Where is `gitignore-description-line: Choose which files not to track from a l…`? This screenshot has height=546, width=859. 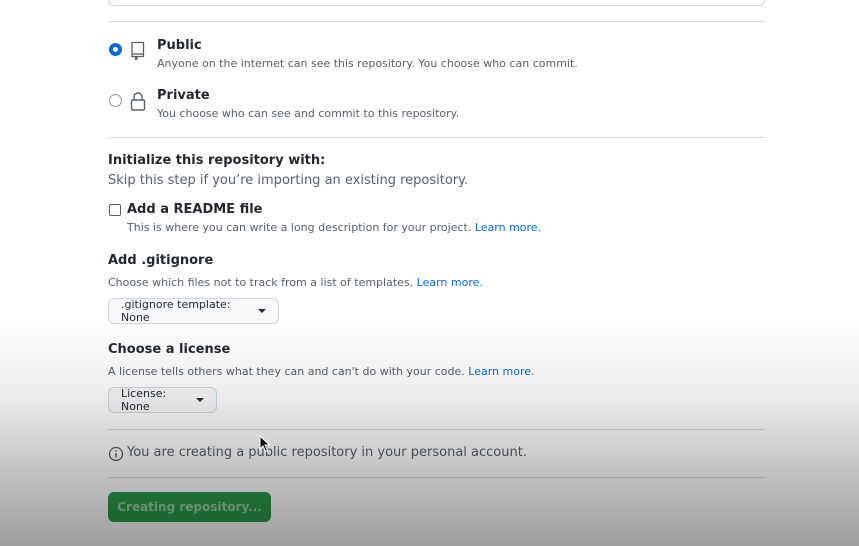
gitignore-description-line: Choose which files not to track from a l… is located at coordinates (295, 282).